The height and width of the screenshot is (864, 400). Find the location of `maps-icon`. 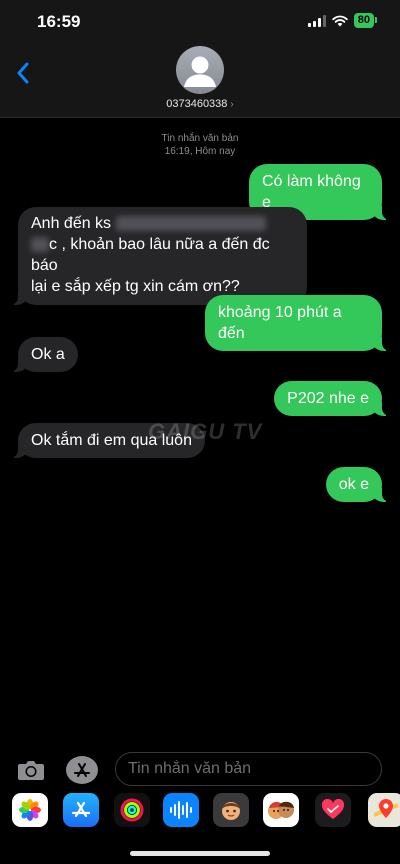

maps-icon is located at coordinates (384, 810).